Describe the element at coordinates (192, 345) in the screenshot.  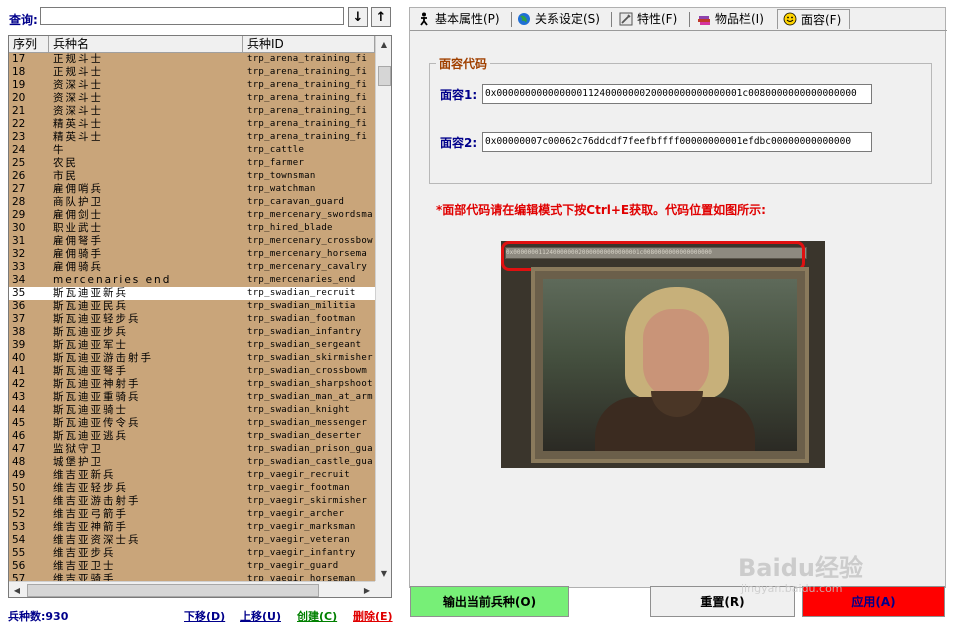
I see `table-row: 39 斯瓦迪亚军士 trp_swadian_sergeant` at that location.